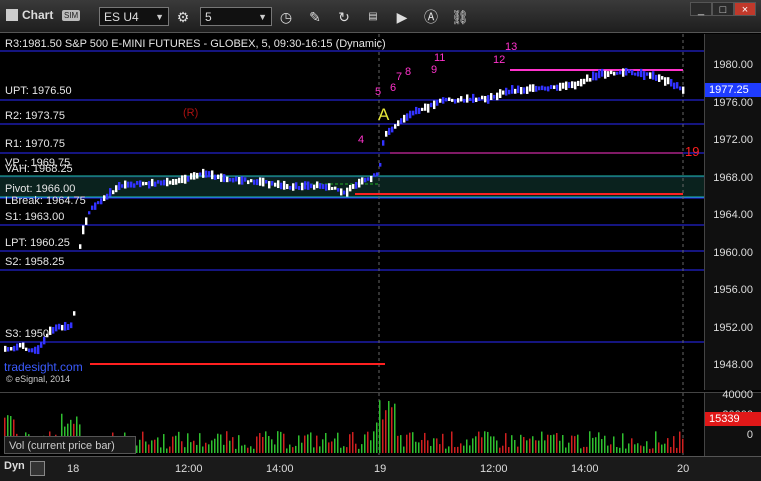  What do you see at coordinates (723, 9) in the screenshot?
I see `maximize-button: □` at bounding box center [723, 9].